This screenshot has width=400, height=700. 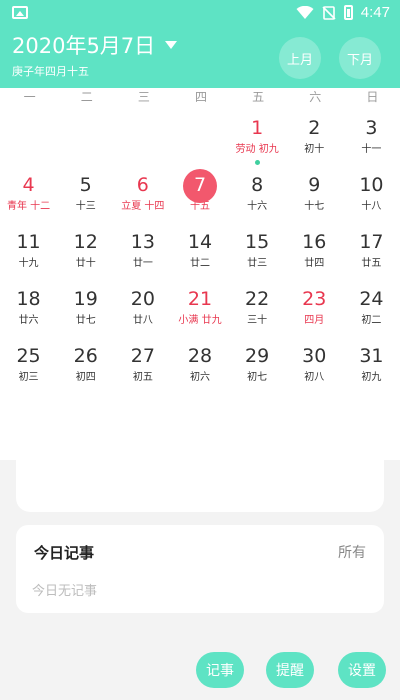 I want to click on day-cell: 2 初十, so click(x=314, y=140).